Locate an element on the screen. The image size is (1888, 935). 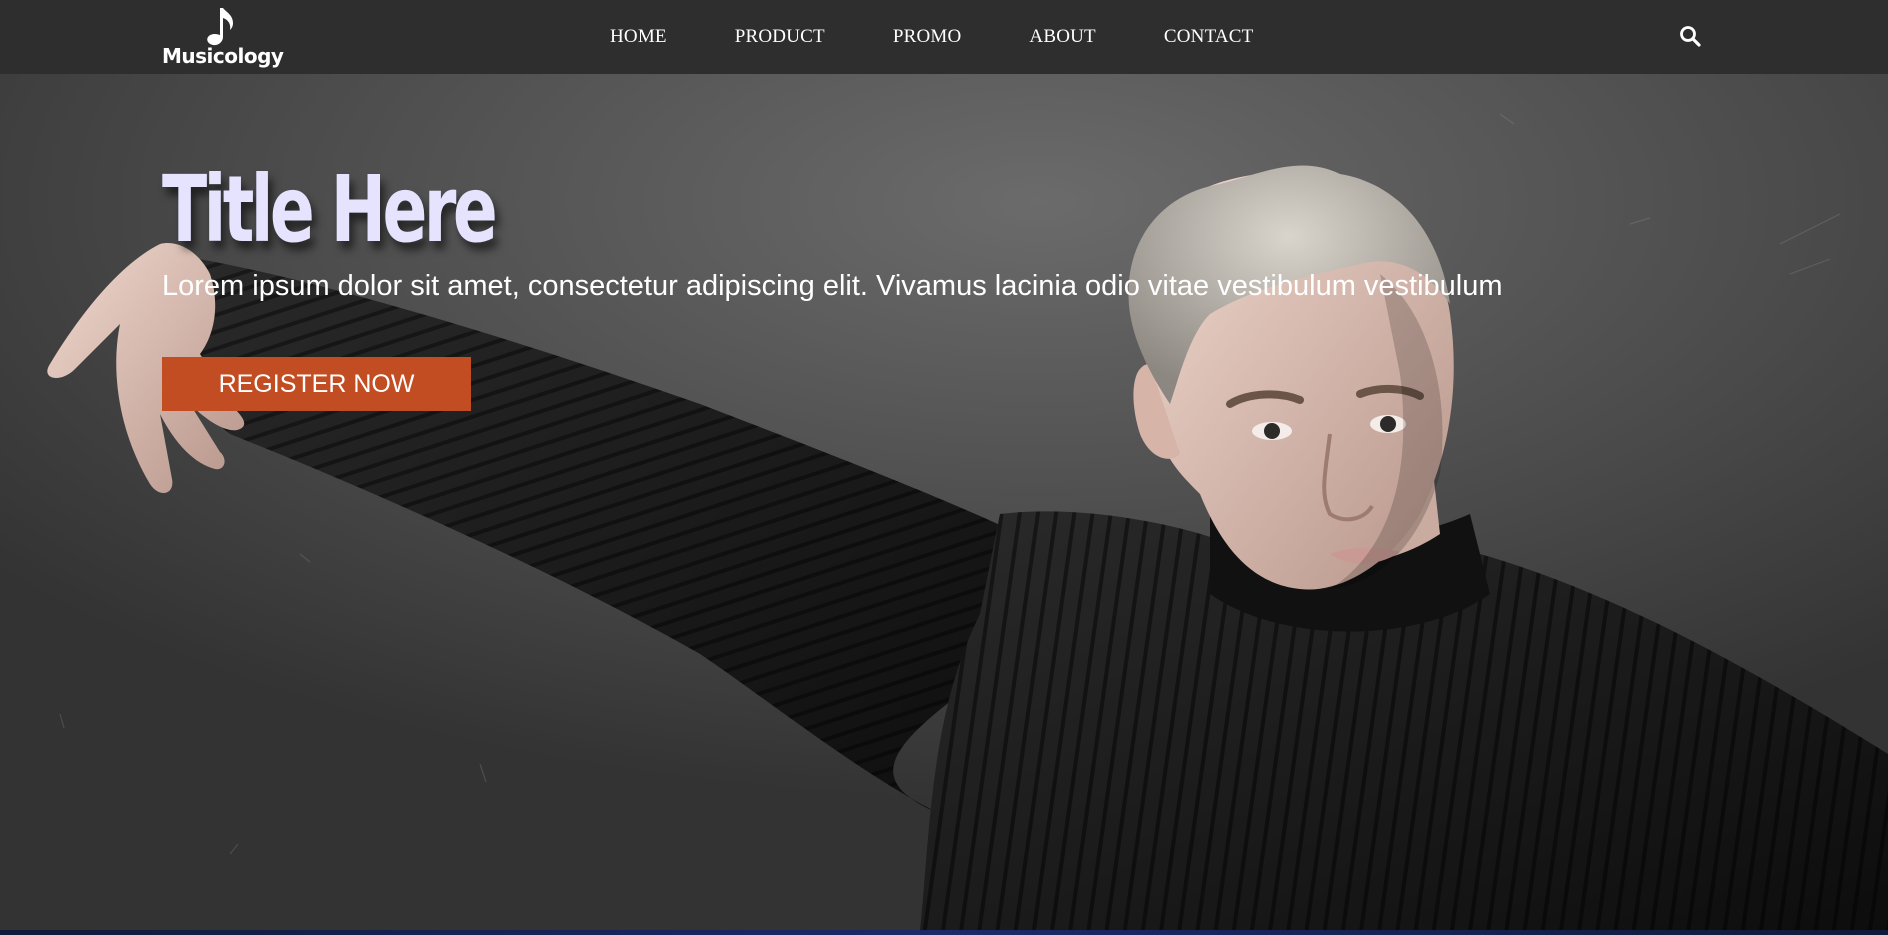
nav-item-promo: PROMO is located at coordinates (927, 37).